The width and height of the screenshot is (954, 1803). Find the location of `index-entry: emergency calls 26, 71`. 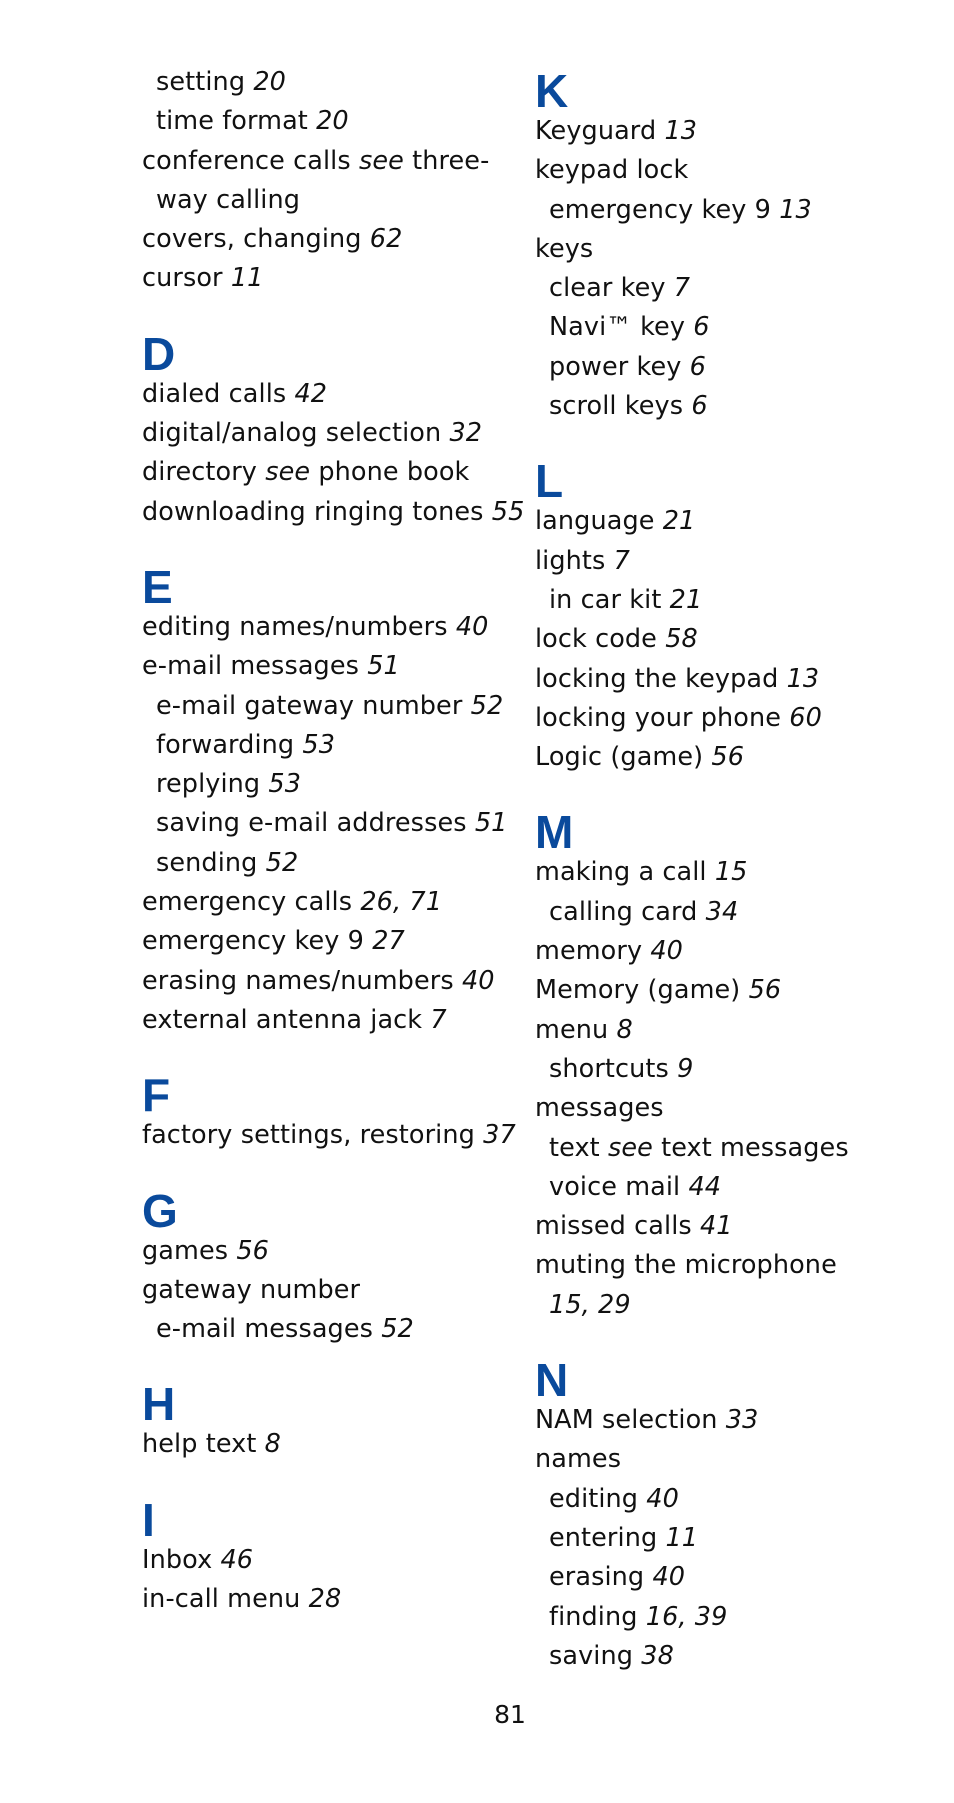

index-entry: emergency calls 26, 71 is located at coordinates (332, 902).